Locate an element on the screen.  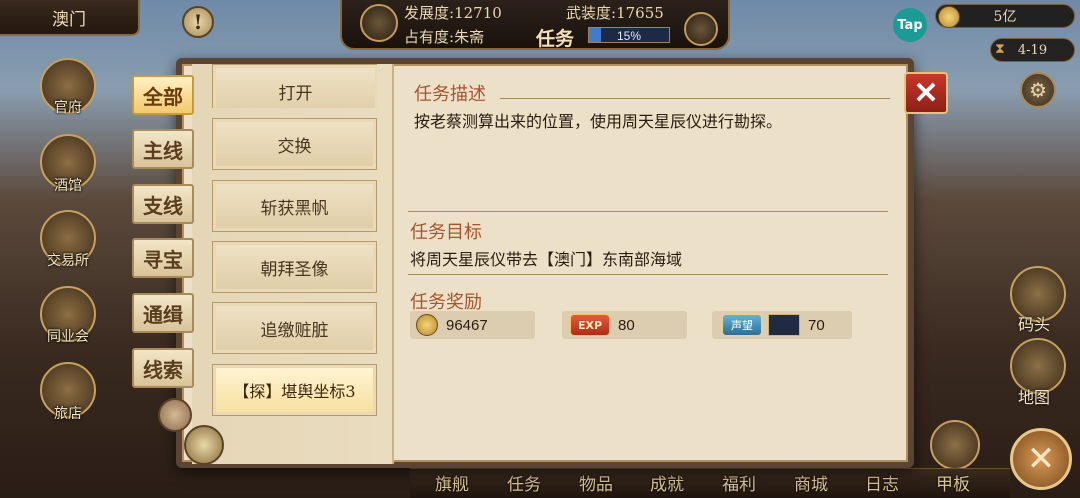
inn-label: 旅店 is located at coordinates (68, 413).